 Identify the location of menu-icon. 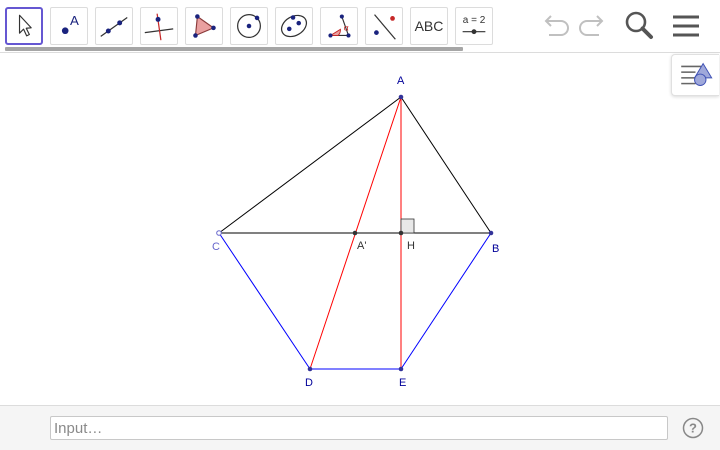
(686, 26).